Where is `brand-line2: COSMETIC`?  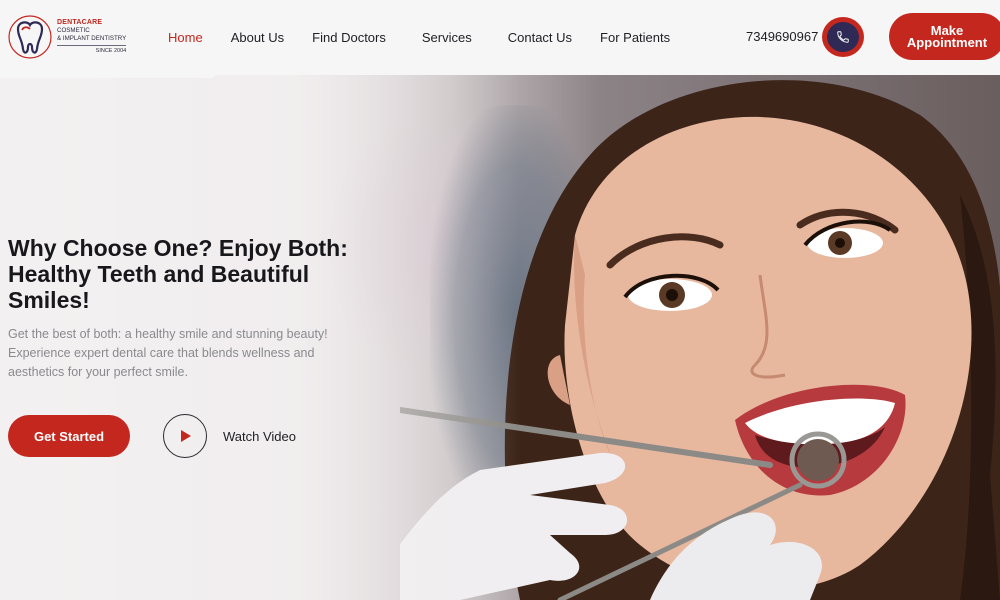
brand-line2: COSMETIC is located at coordinates (73, 30).